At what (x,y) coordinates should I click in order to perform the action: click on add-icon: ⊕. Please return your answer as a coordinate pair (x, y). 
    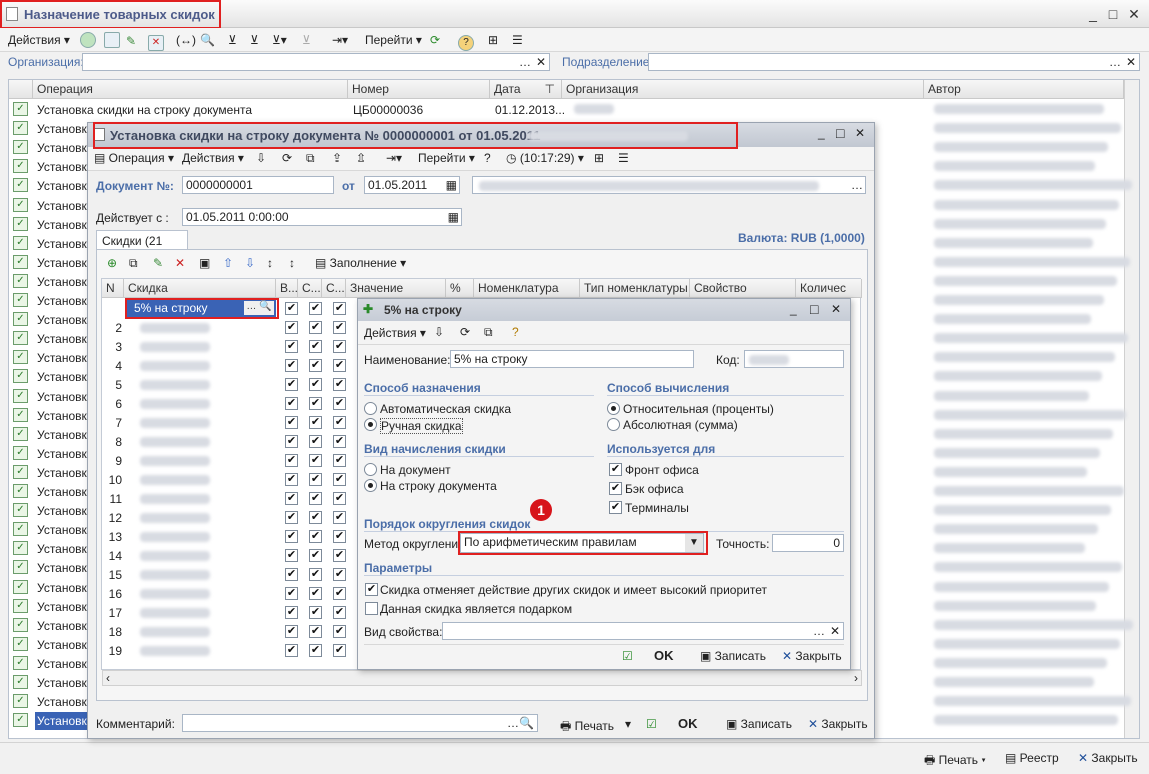
    Looking at the image, I should click on (112, 263).